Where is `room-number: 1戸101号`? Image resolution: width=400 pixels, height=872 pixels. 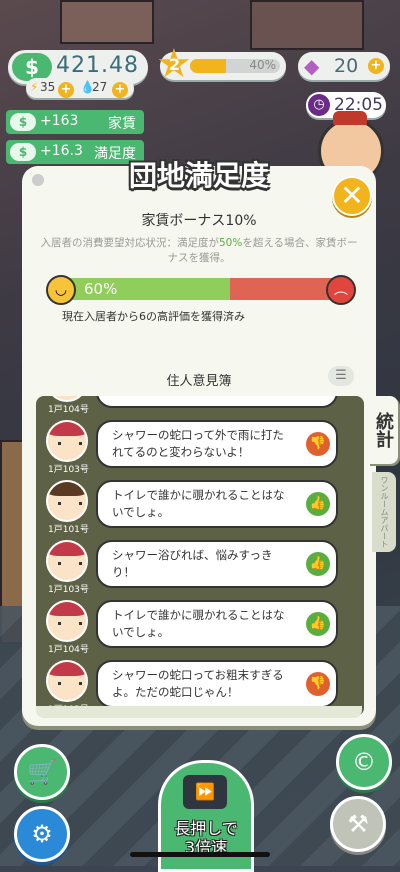
room-number: 1戸101号 is located at coordinates (68, 530).